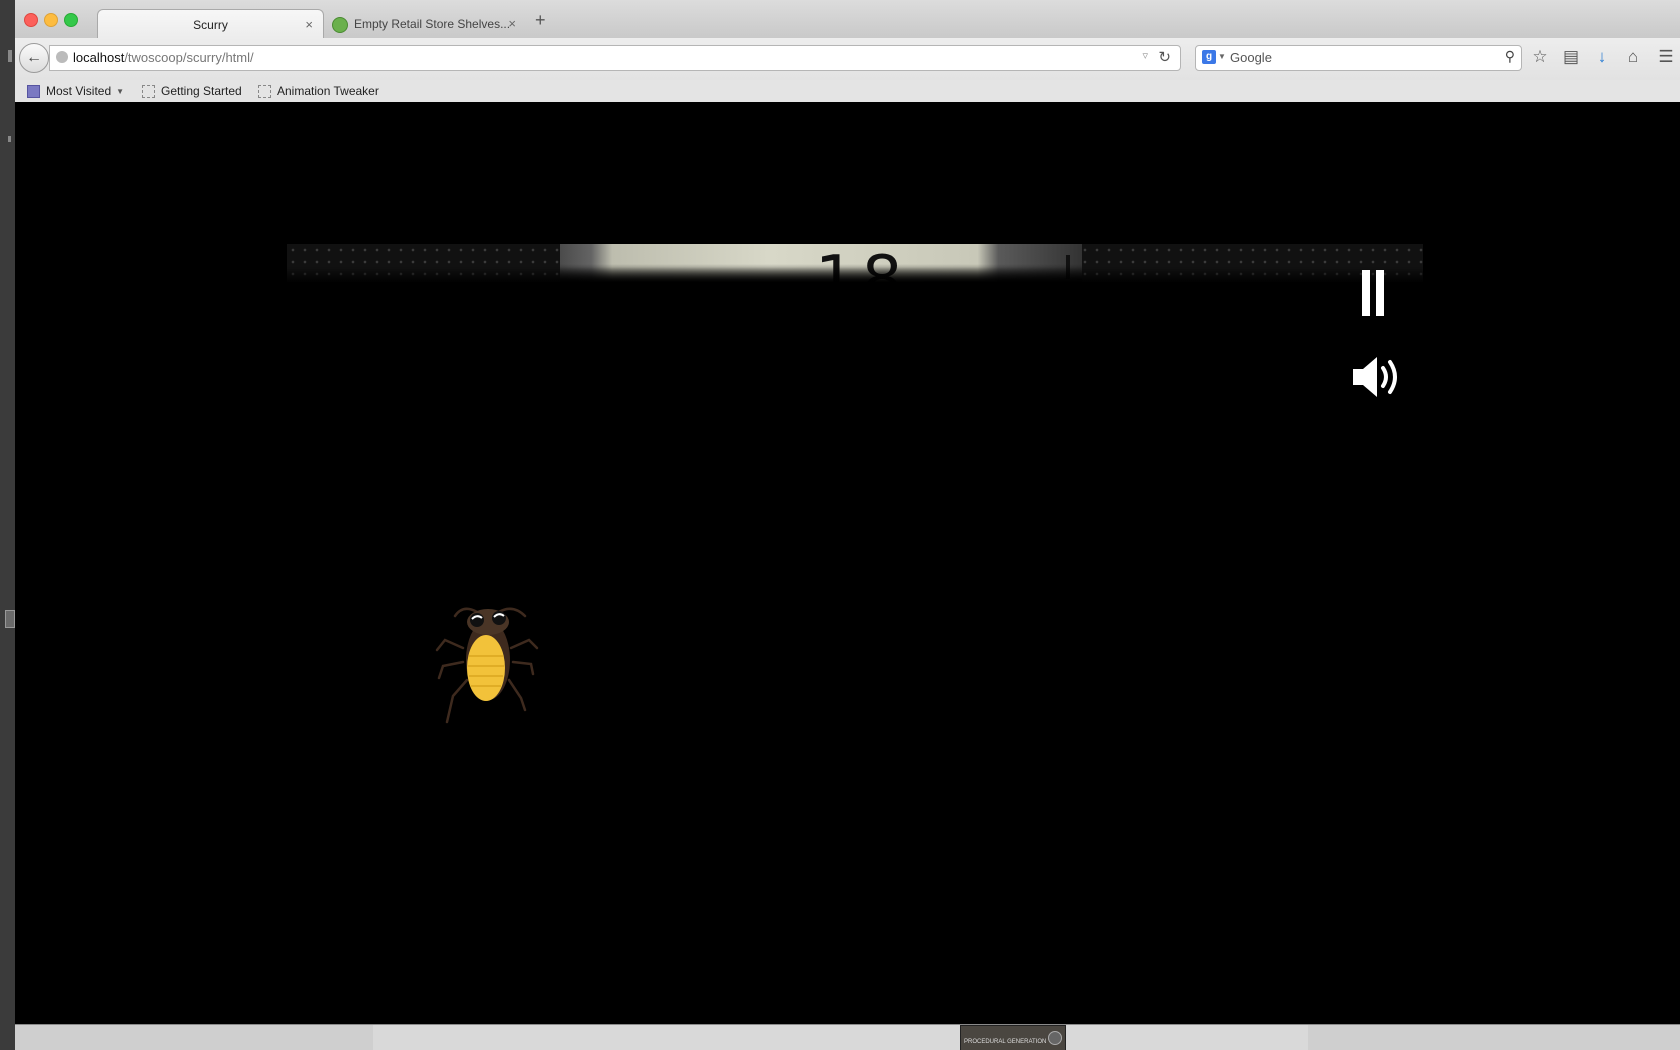  I want to click on site-favicon-icon, so click(340, 25).